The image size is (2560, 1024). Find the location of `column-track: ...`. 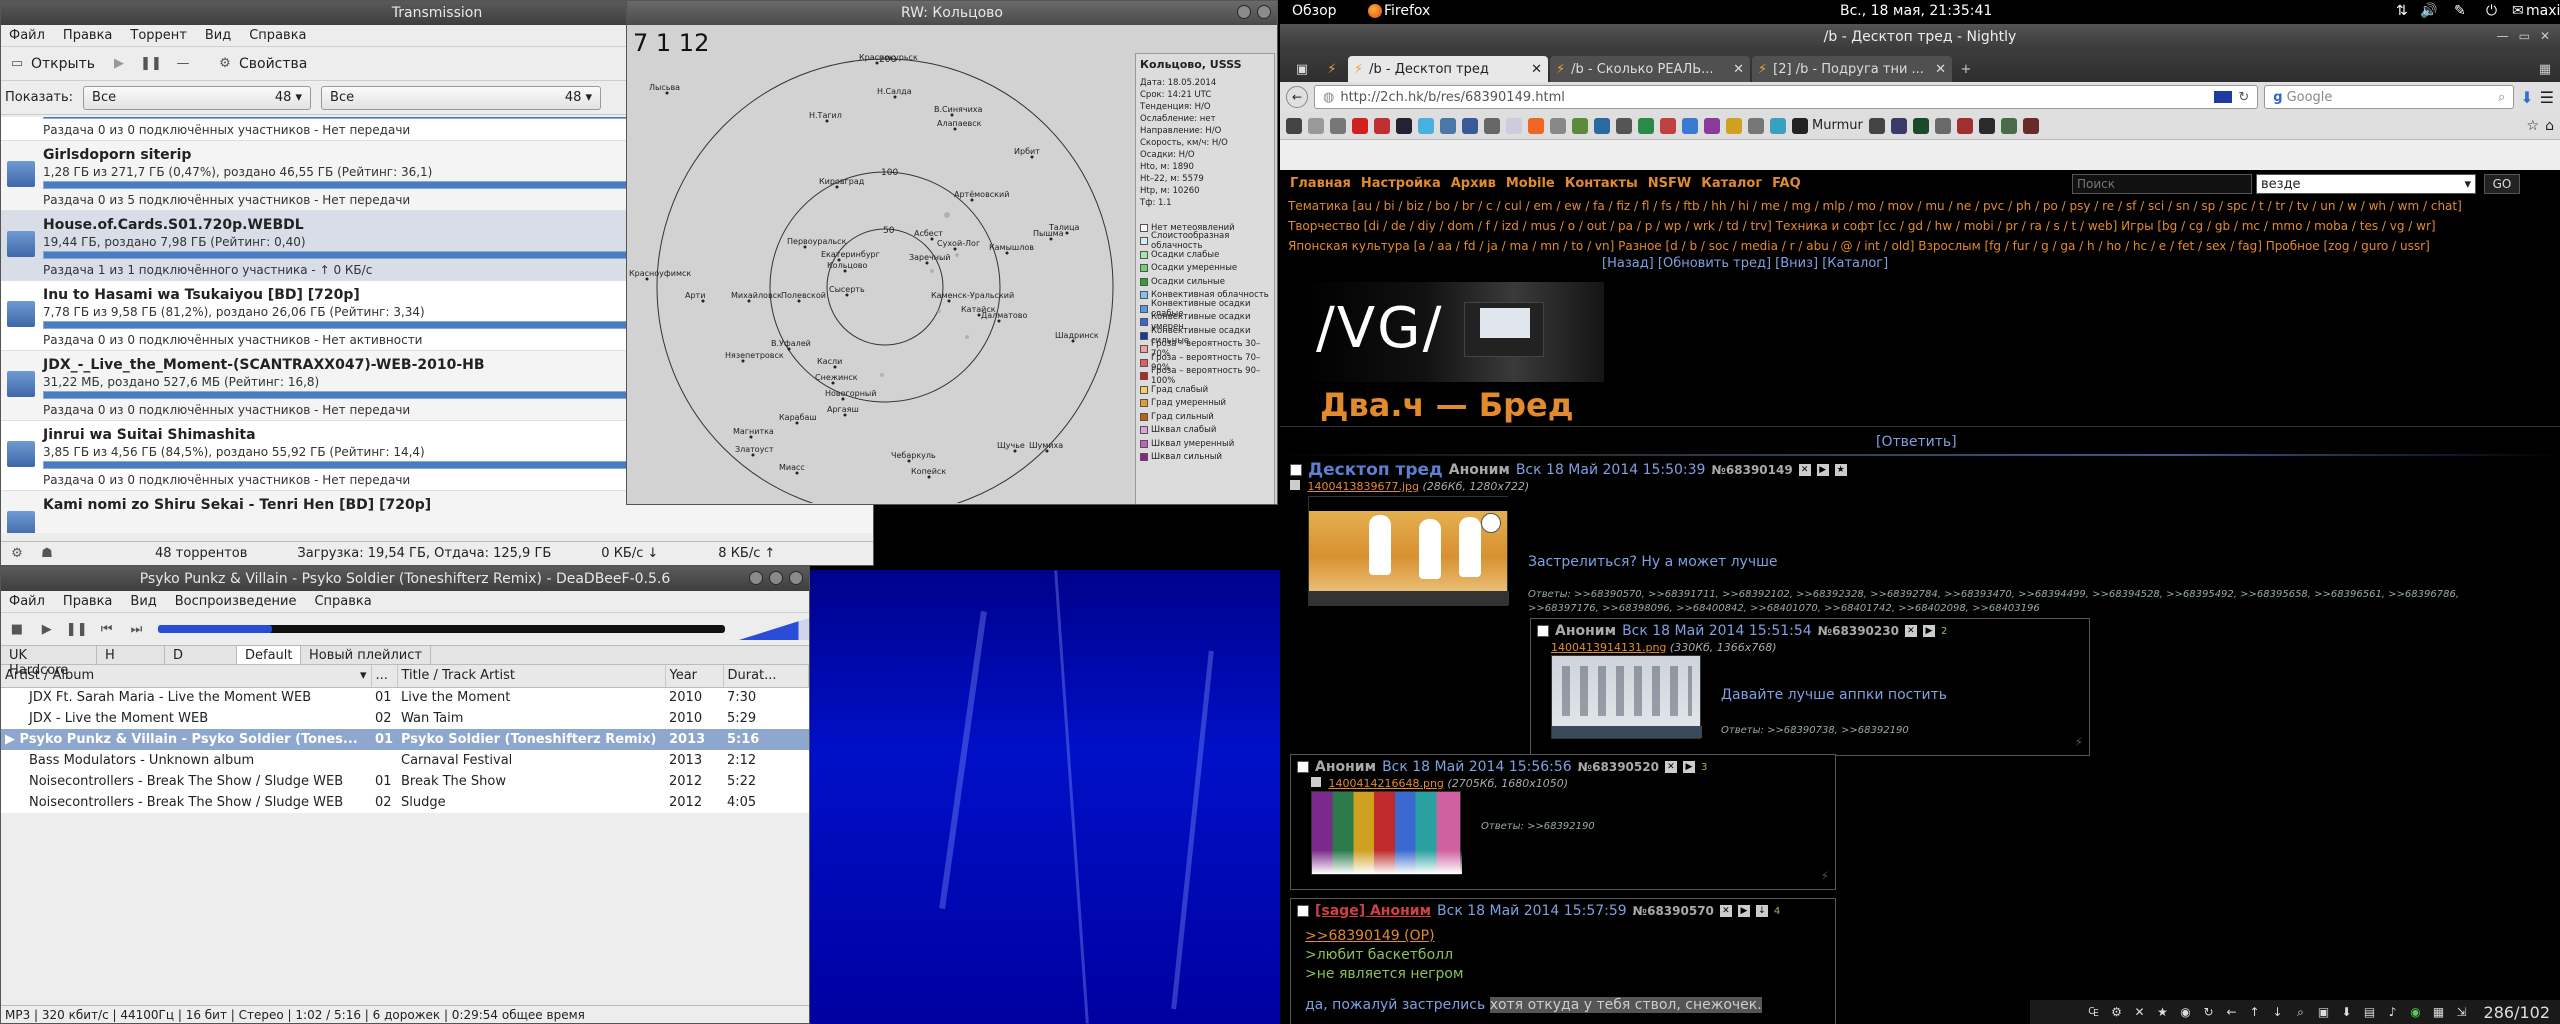

column-track: ... is located at coordinates (384, 676).